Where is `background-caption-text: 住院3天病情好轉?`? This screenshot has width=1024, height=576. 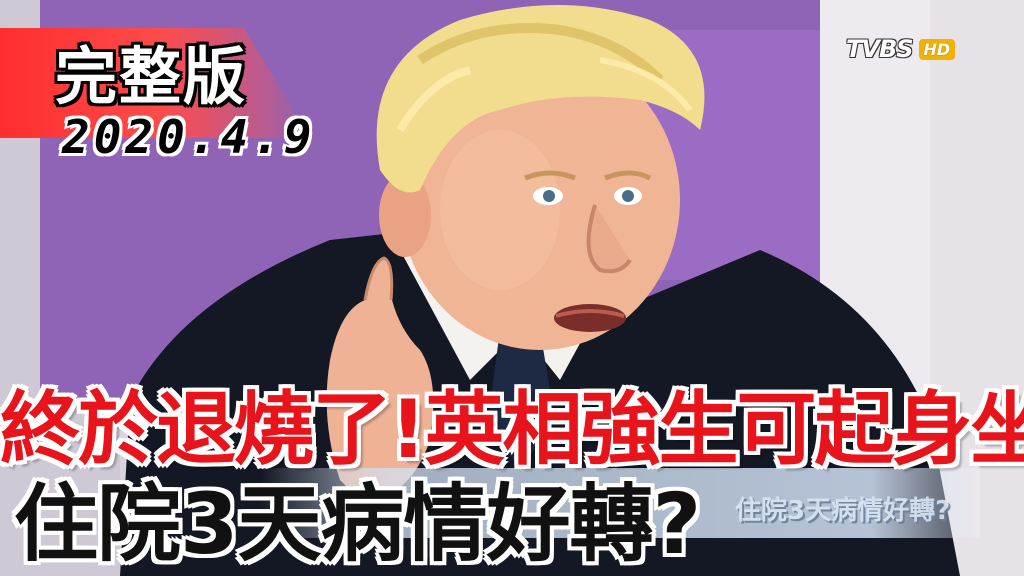
background-caption-text: 住院3天病情好轉? is located at coordinates (843, 511).